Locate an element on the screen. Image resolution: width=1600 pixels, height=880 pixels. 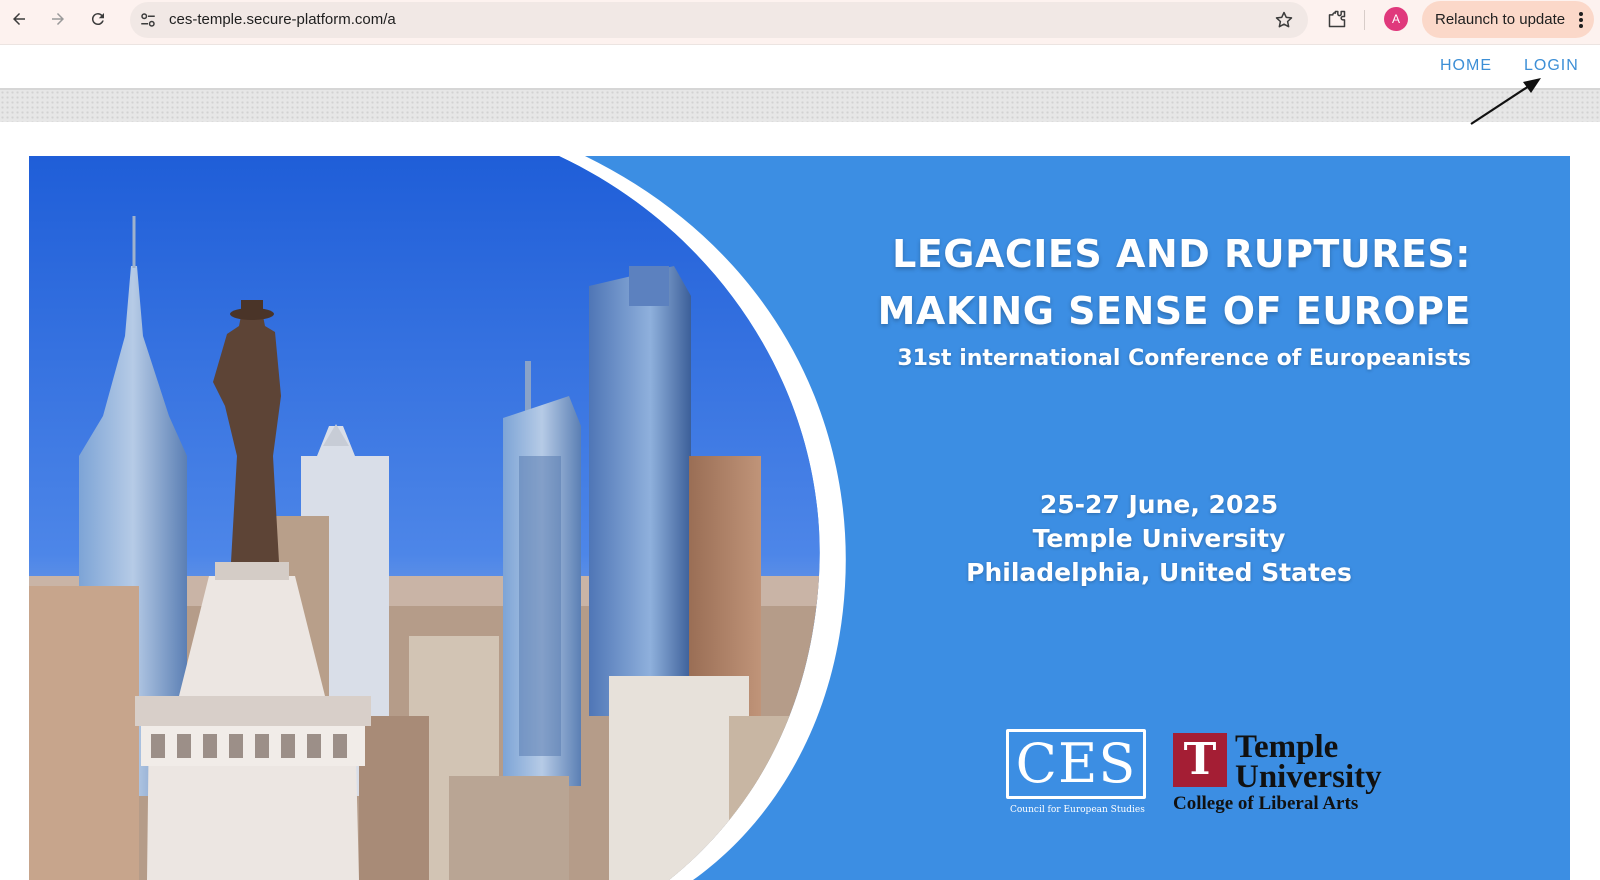
address-bar: ces-temple.secure-platform.com/a is located at coordinates (719, 20).